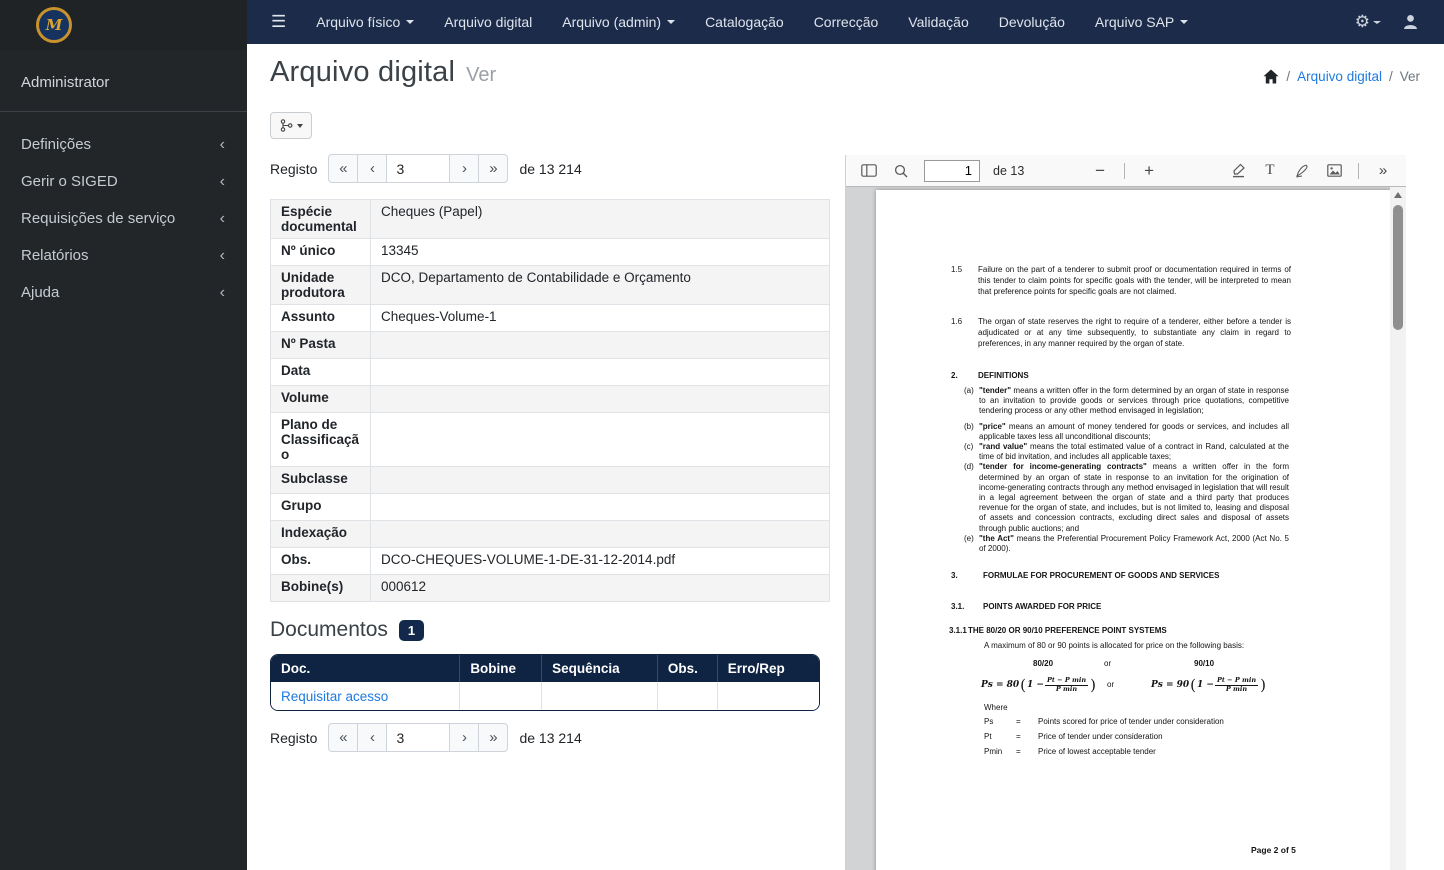 The height and width of the screenshot is (870, 1444). What do you see at coordinates (363, 72) in the screenshot?
I see `page-title: Arquivo digital` at bounding box center [363, 72].